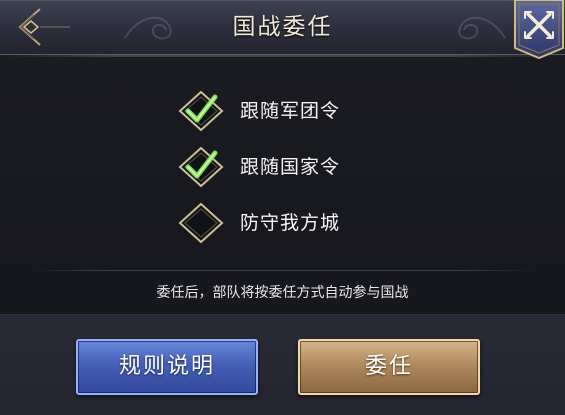  What do you see at coordinates (282, 270) in the screenshot?
I see `divider` at bounding box center [282, 270].